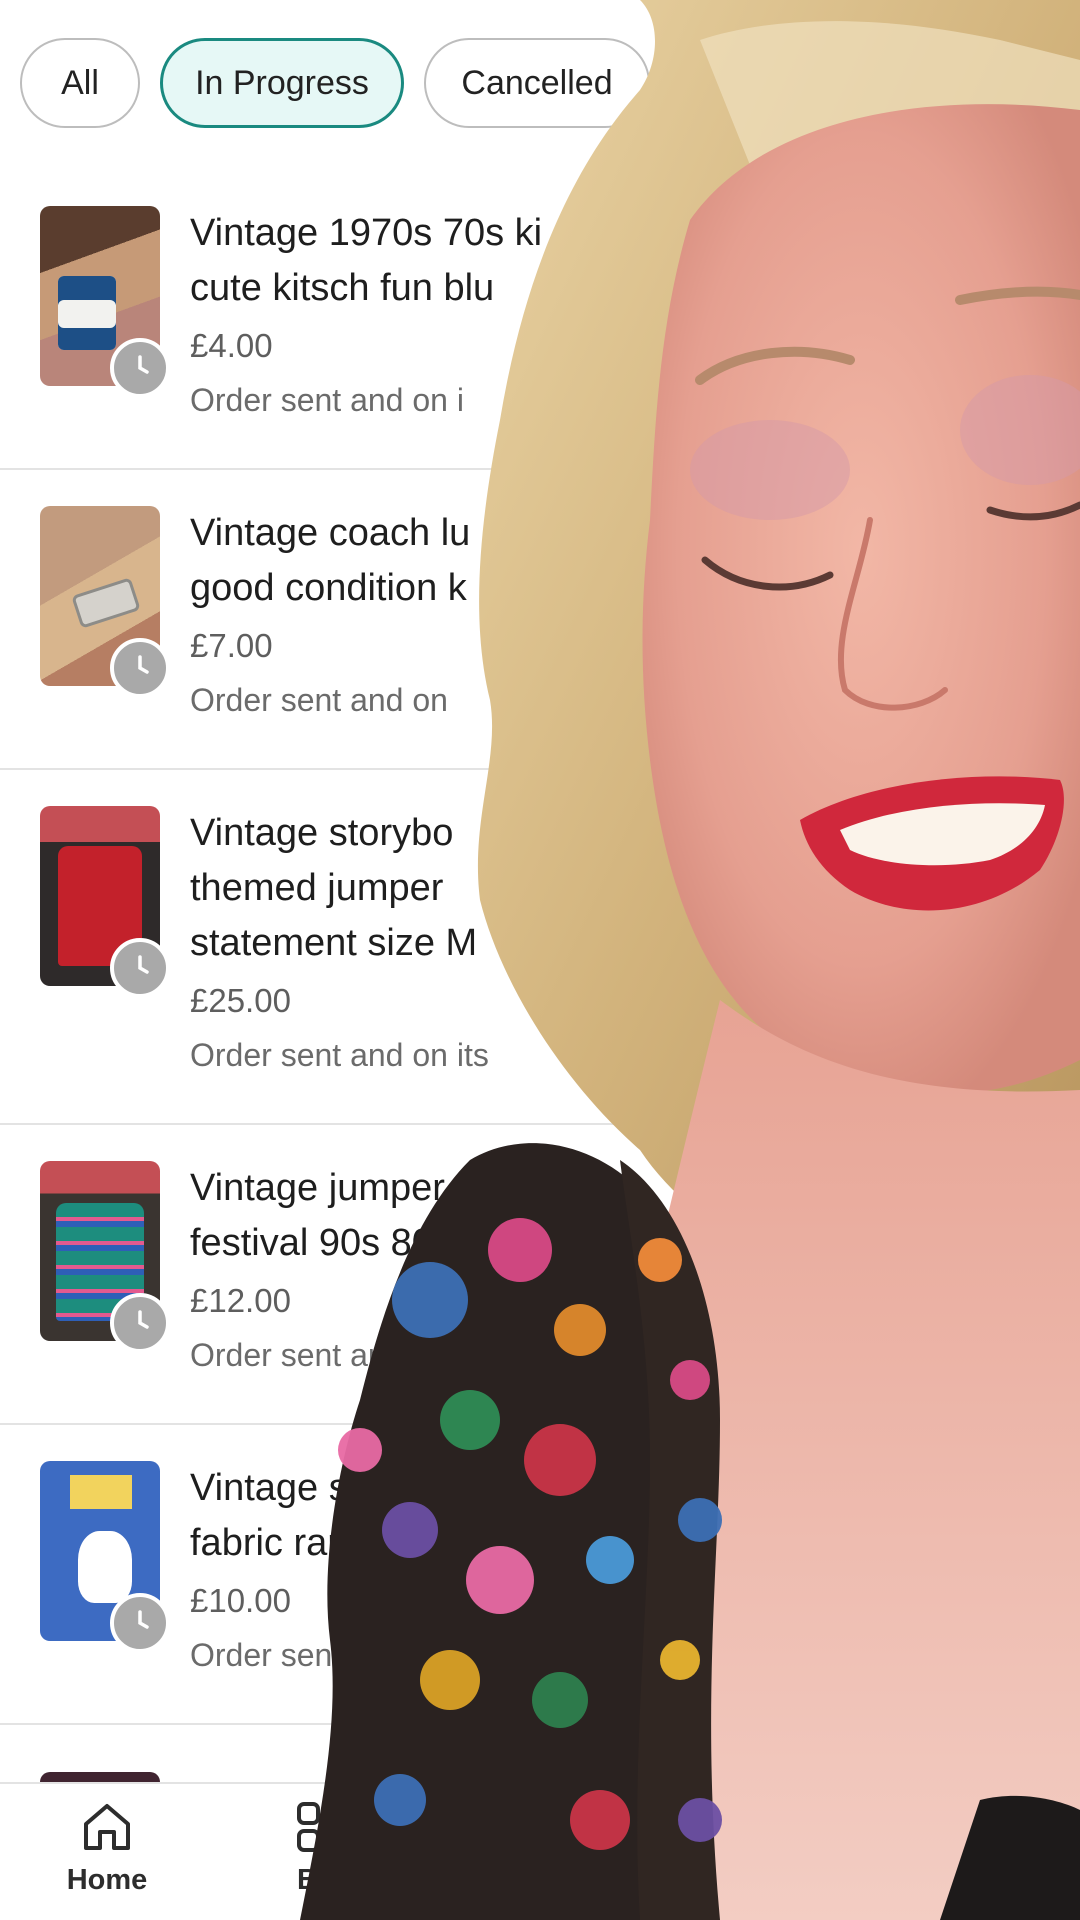 The width and height of the screenshot is (1080, 1920). I want to click on nav-browse: Bro, so click(322, 1858).